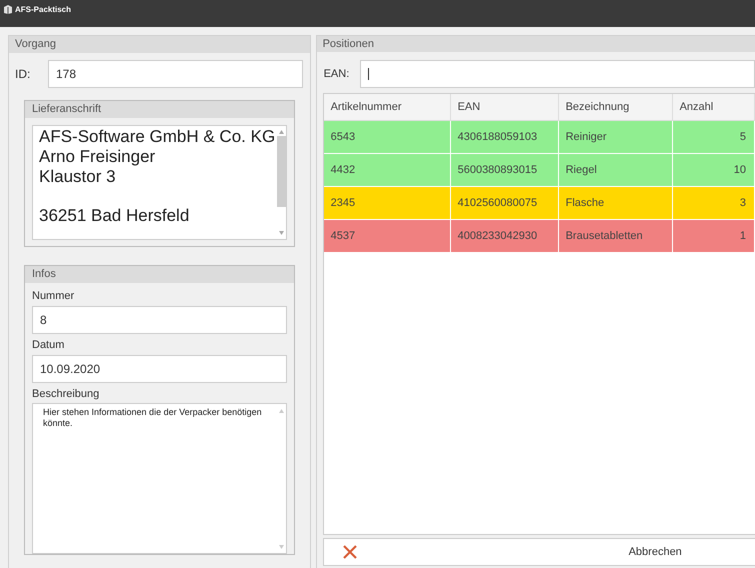 This screenshot has width=755, height=568. What do you see at coordinates (713, 236) in the screenshot?
I see `table-cell: 1` at bounding box center [713, 236].